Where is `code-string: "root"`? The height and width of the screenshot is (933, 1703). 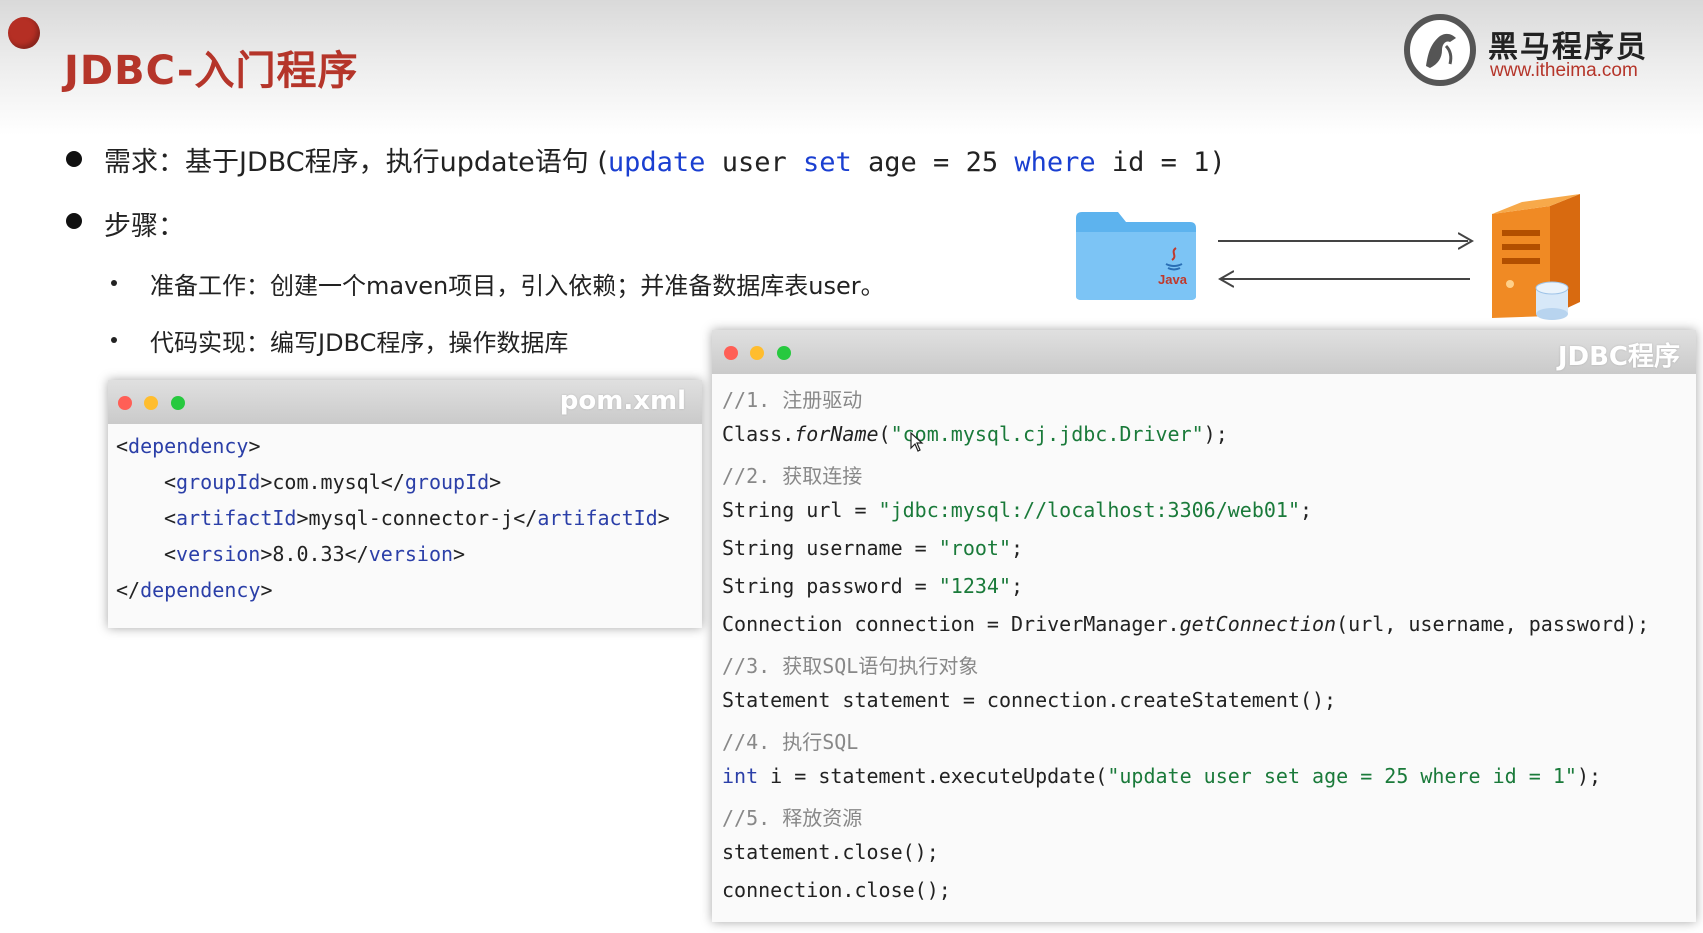
code-string: "root" is located at coordinates (974, 548).